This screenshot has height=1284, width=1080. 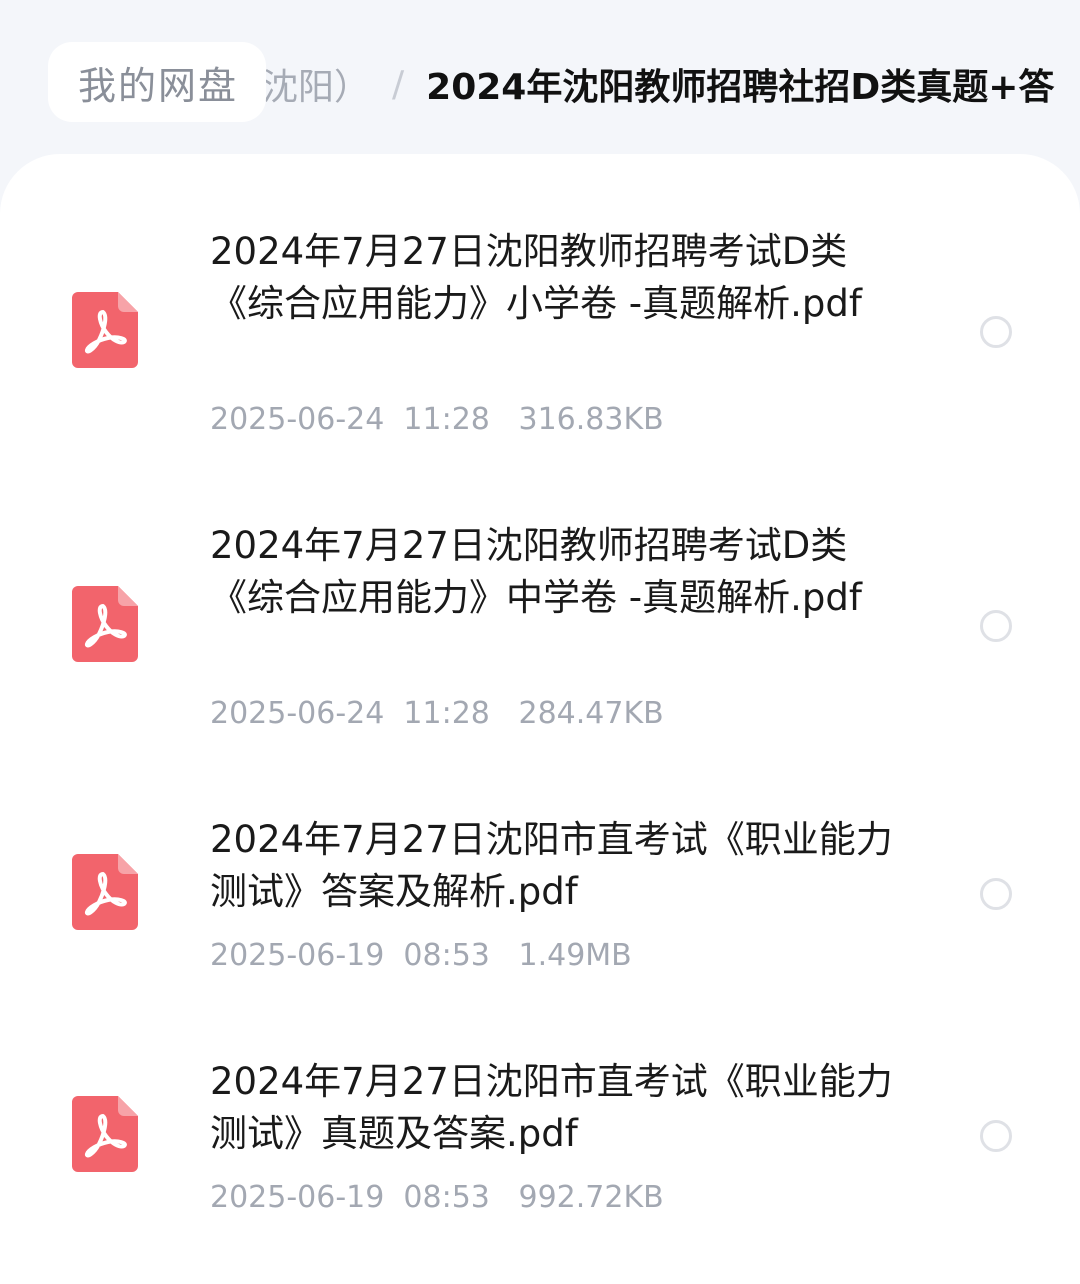 I want to click on file-meta: 2025-06-19 08:53 1.49MB, so click(x=421, y=955).